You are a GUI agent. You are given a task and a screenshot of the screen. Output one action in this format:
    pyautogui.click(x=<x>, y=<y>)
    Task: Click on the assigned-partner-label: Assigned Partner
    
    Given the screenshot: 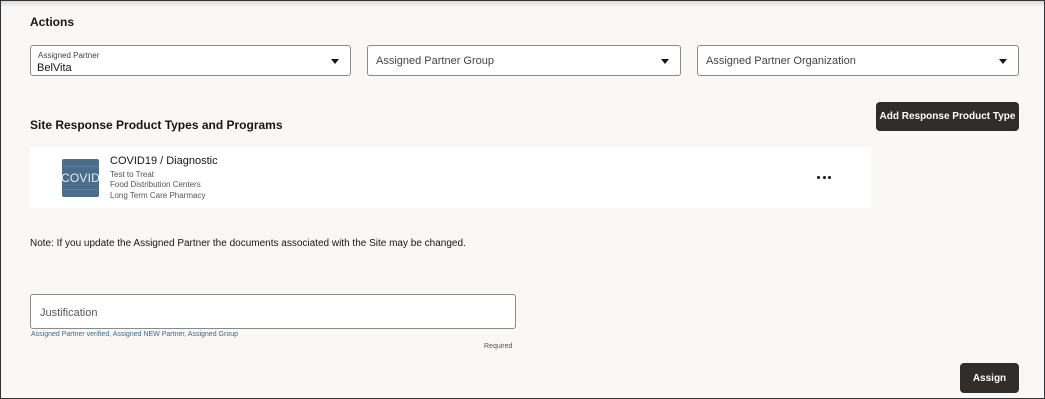 What is the action you would take?
    pyautogui.click(x=69, y=55)
    